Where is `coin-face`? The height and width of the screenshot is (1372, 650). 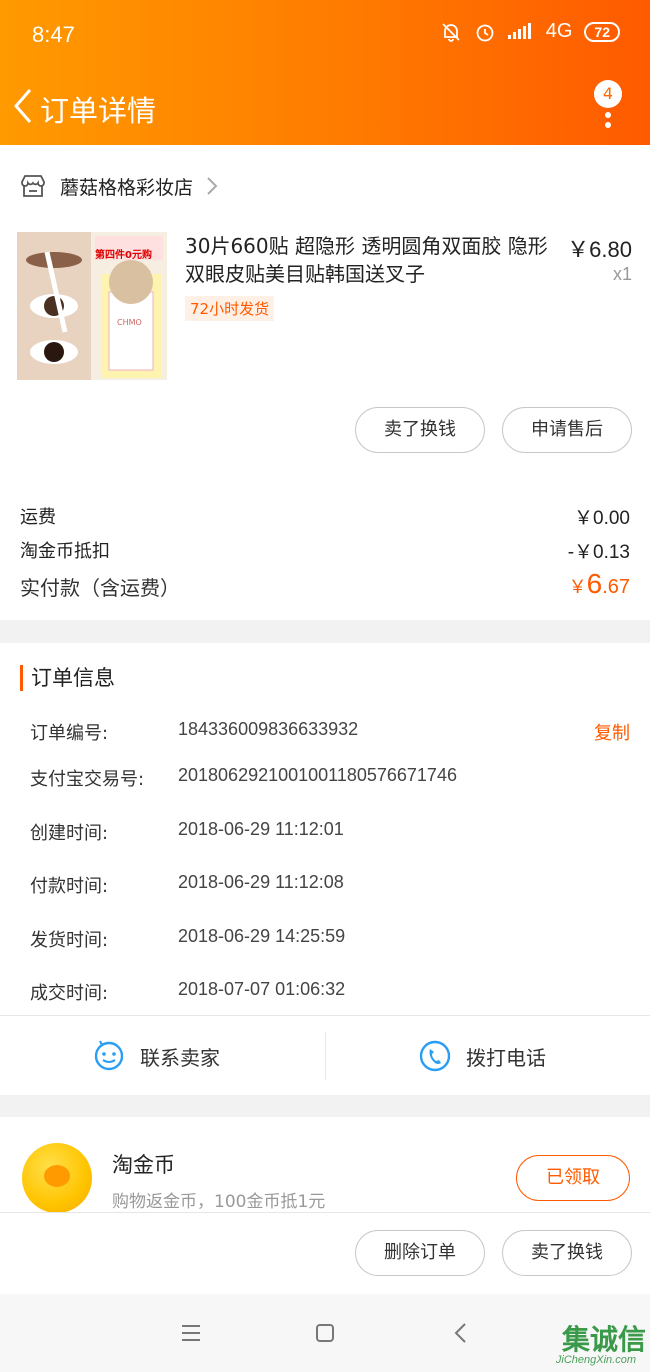
coin-face is located at coordinates (57, 1176).